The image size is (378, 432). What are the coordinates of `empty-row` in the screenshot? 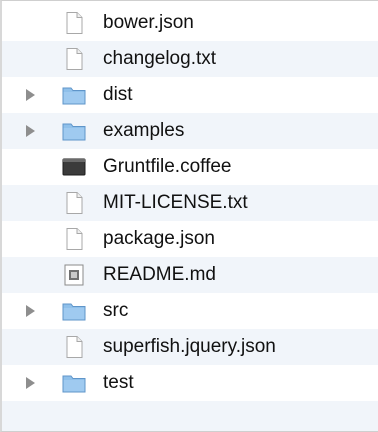 It's located at (190, 416).